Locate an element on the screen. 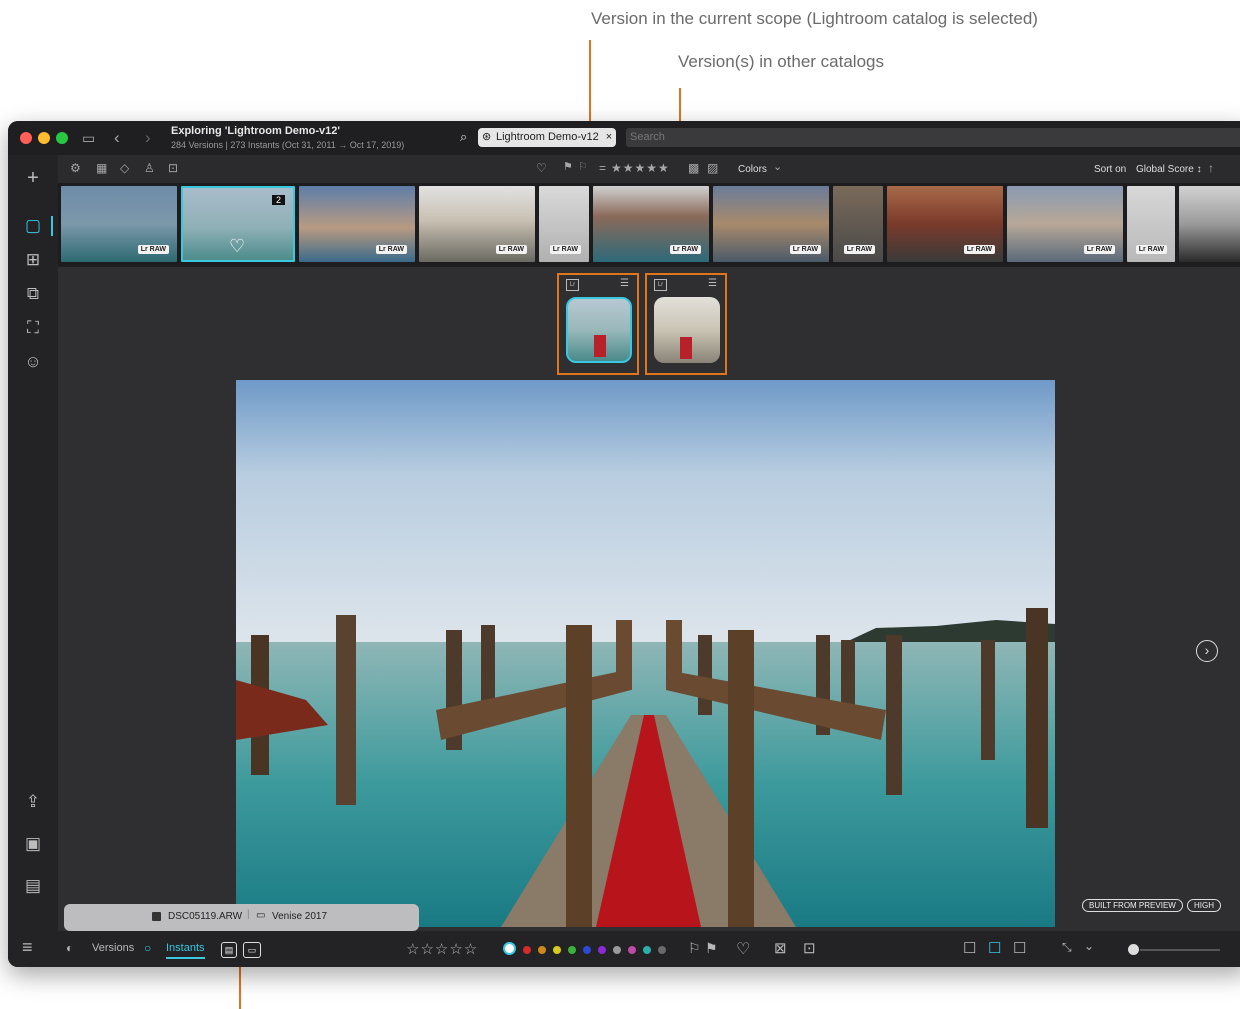 The width and height of the screenshot is (1240, 1009). file-view-button: ▤ is located at coordinates (229, 950).